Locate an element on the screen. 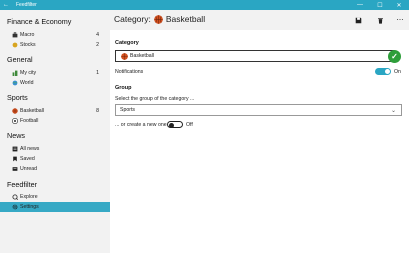 This screenshot has width=409, height=253. close-button: ✕ is located at coordinates (399, 5).